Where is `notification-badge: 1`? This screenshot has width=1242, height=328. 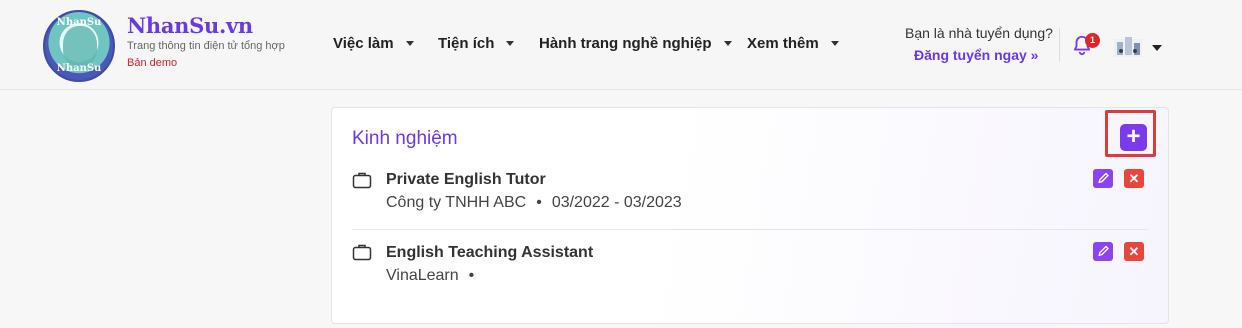 notification-badge: 1 is located at coordinates (1092, 40).